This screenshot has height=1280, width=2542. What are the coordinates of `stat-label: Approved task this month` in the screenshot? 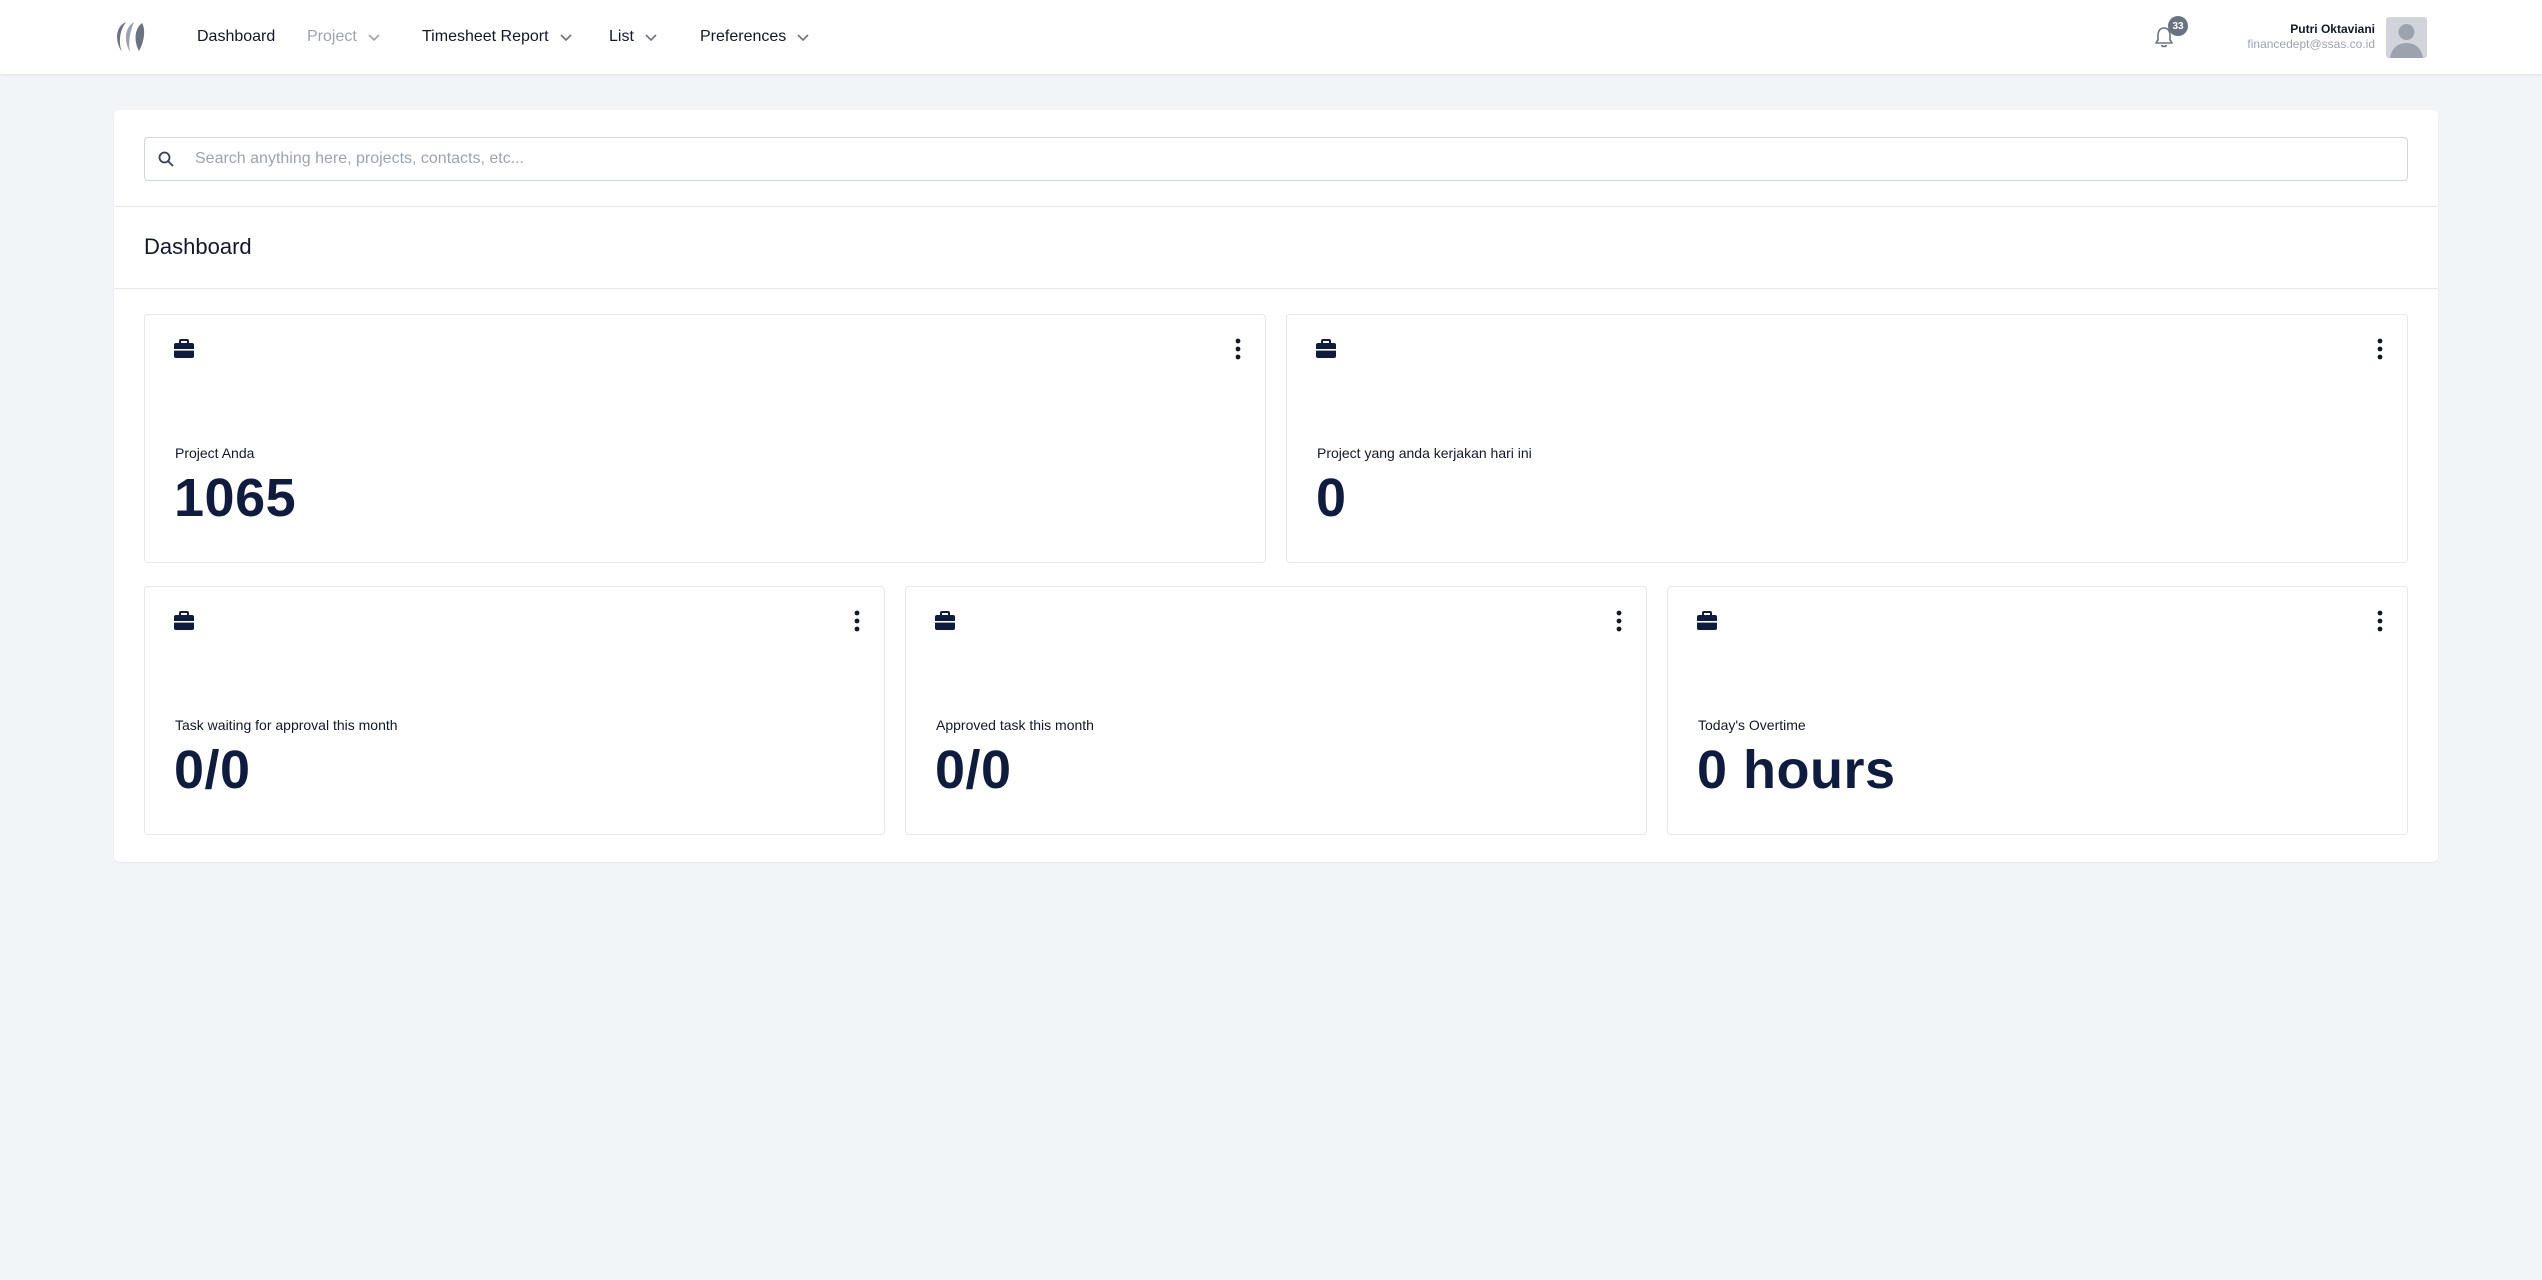 It's located at (1015, 725).